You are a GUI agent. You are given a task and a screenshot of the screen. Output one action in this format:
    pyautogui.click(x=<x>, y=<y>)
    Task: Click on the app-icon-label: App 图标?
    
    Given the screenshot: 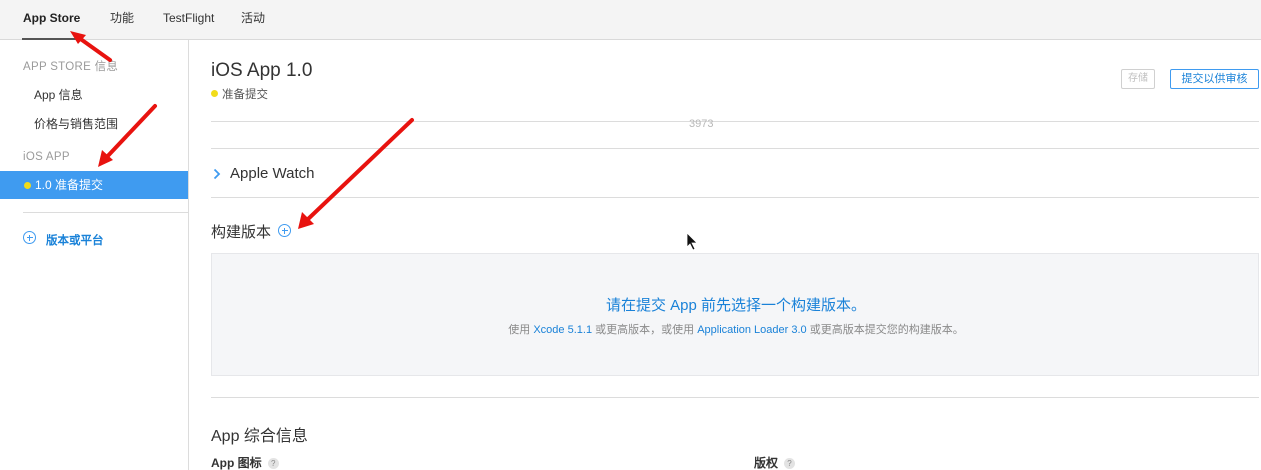 What is the action you would take?
    pyautogui.click(x=245, y=462)
    